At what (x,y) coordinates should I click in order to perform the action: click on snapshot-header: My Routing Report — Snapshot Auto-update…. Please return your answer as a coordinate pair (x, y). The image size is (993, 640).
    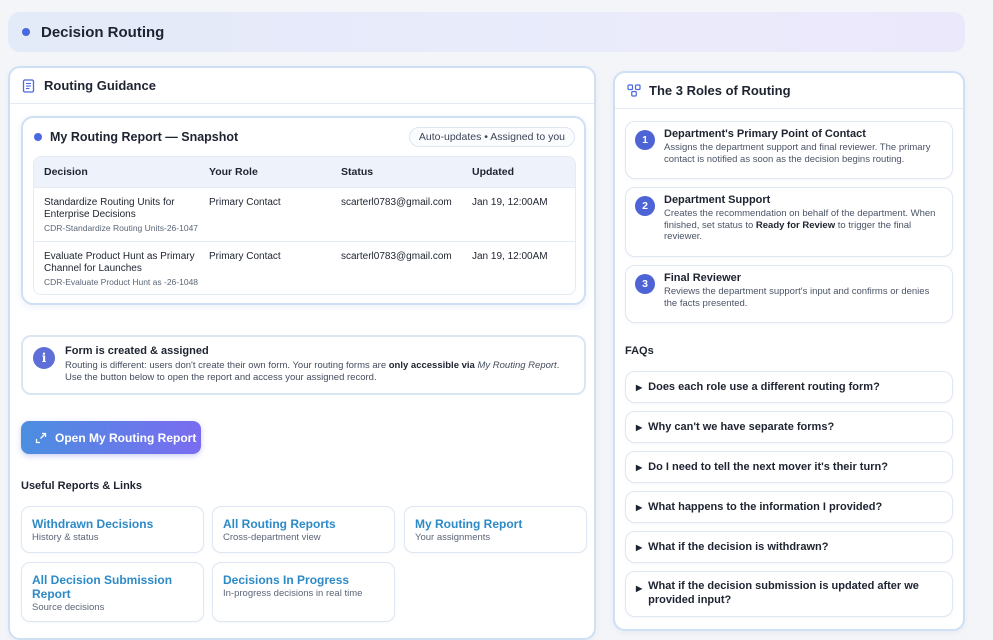
    Looking at the image, I should click on (303, 137).